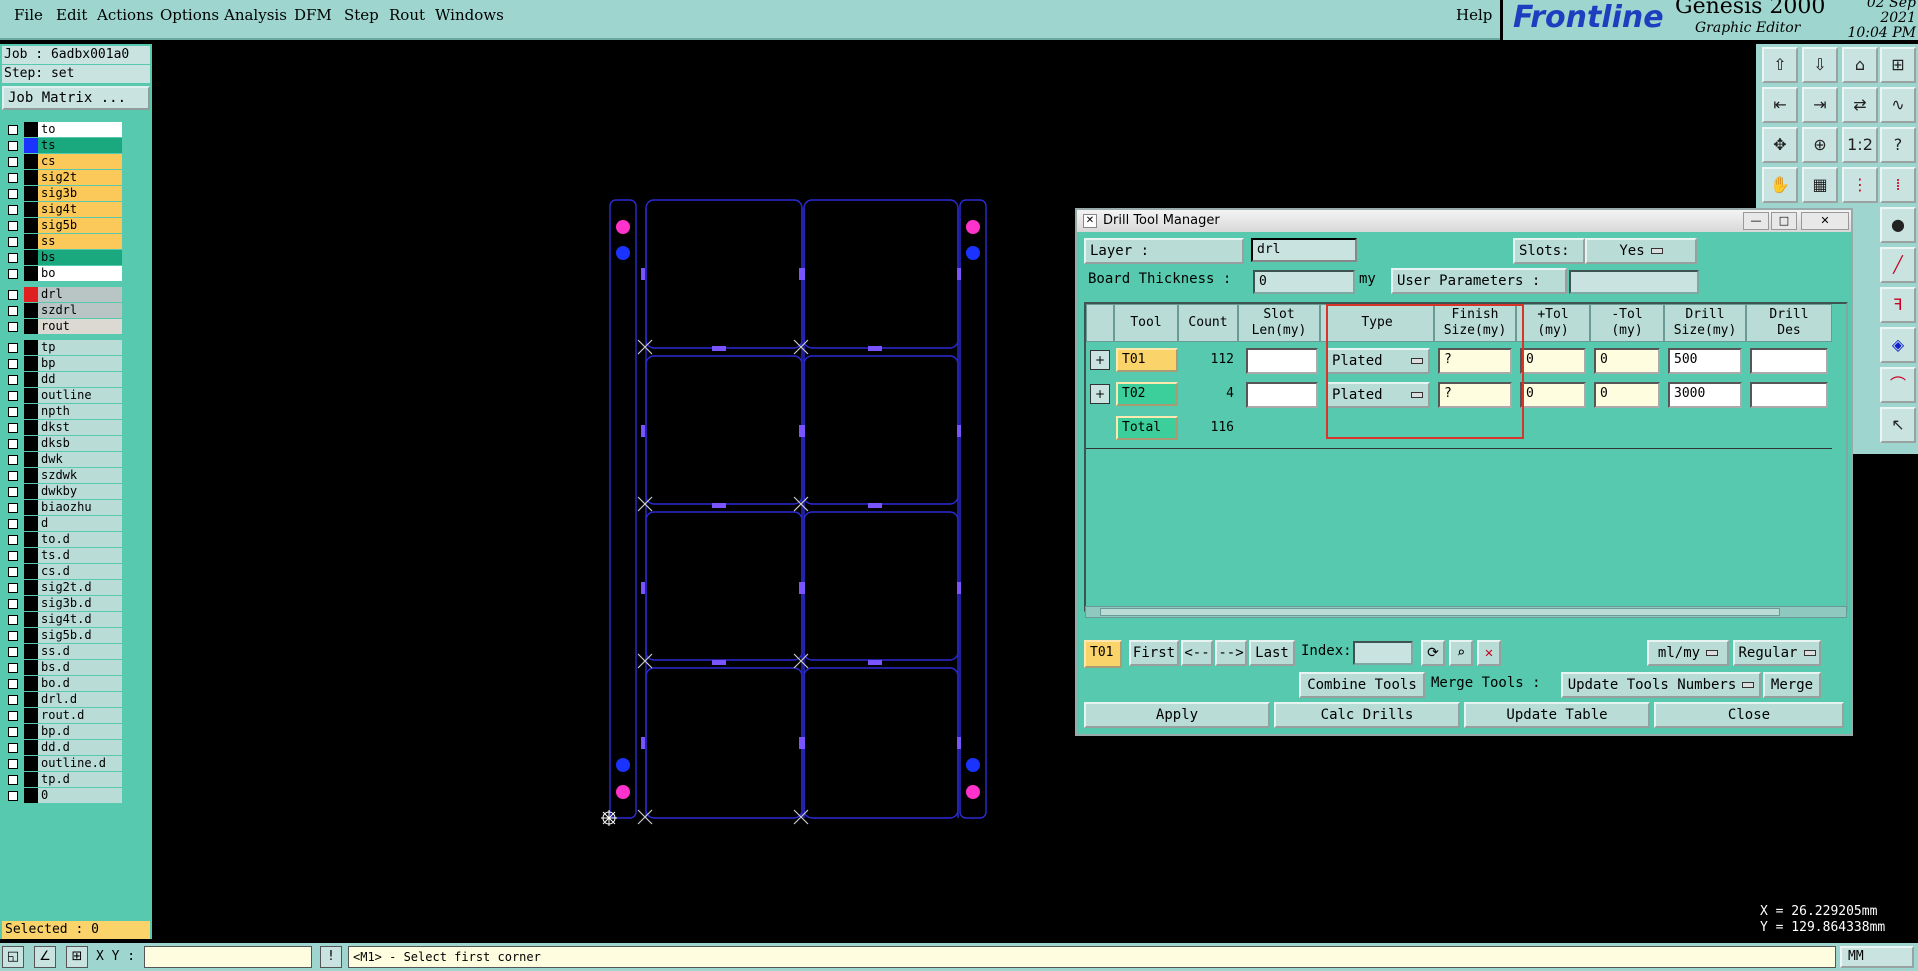 The width and height of the screenshot is (1918, 971). Describe the element at coordinates (1553, 395) in the screenshot. I see `plus-tol-t02: 0` at that location.